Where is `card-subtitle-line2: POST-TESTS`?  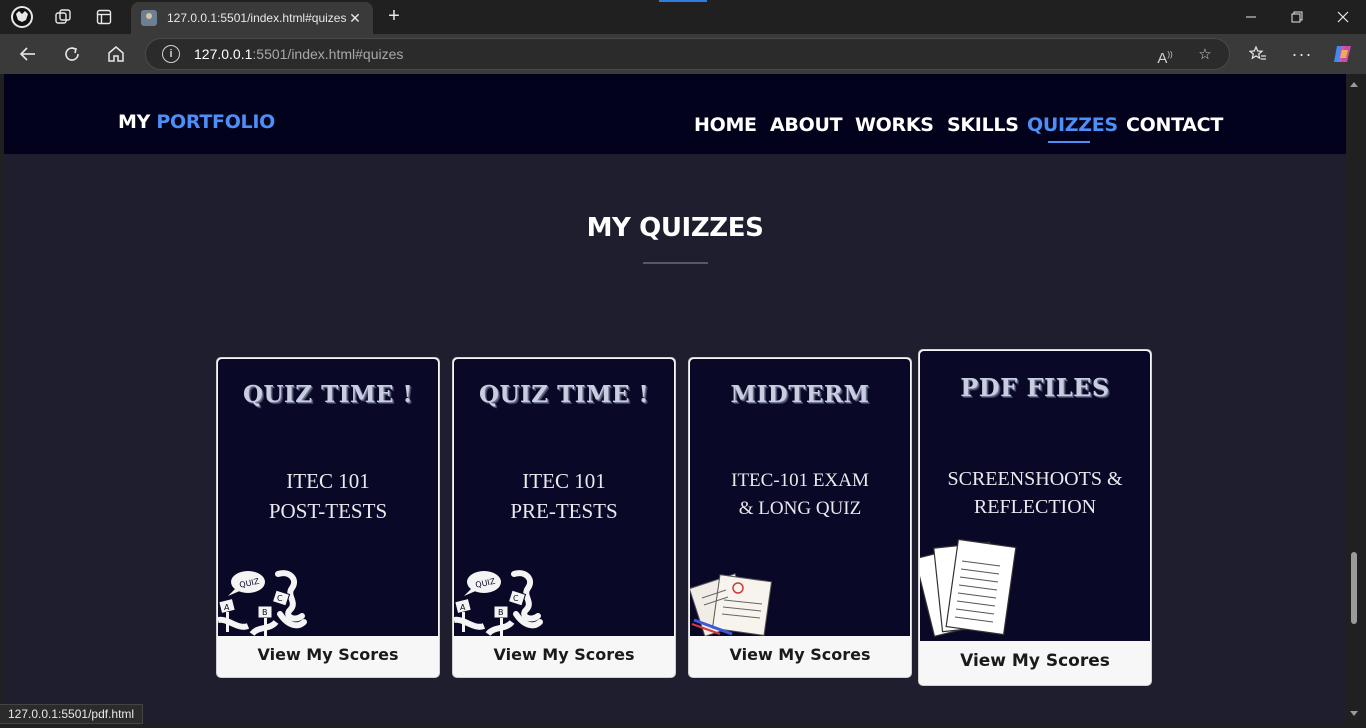
card-subtitle-line2: POST-TESTS is located at coordinates (328, 511).